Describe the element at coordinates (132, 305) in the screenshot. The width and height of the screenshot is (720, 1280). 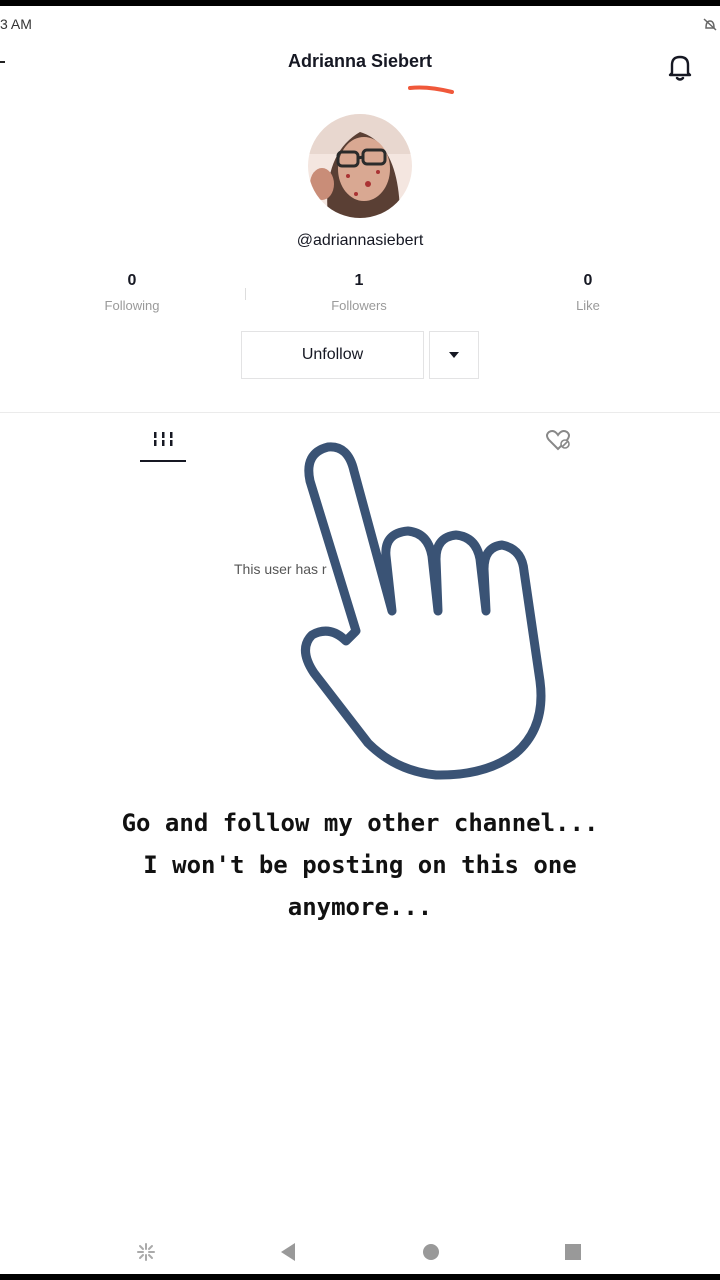
I see `stat-following-label: Following` at that location.